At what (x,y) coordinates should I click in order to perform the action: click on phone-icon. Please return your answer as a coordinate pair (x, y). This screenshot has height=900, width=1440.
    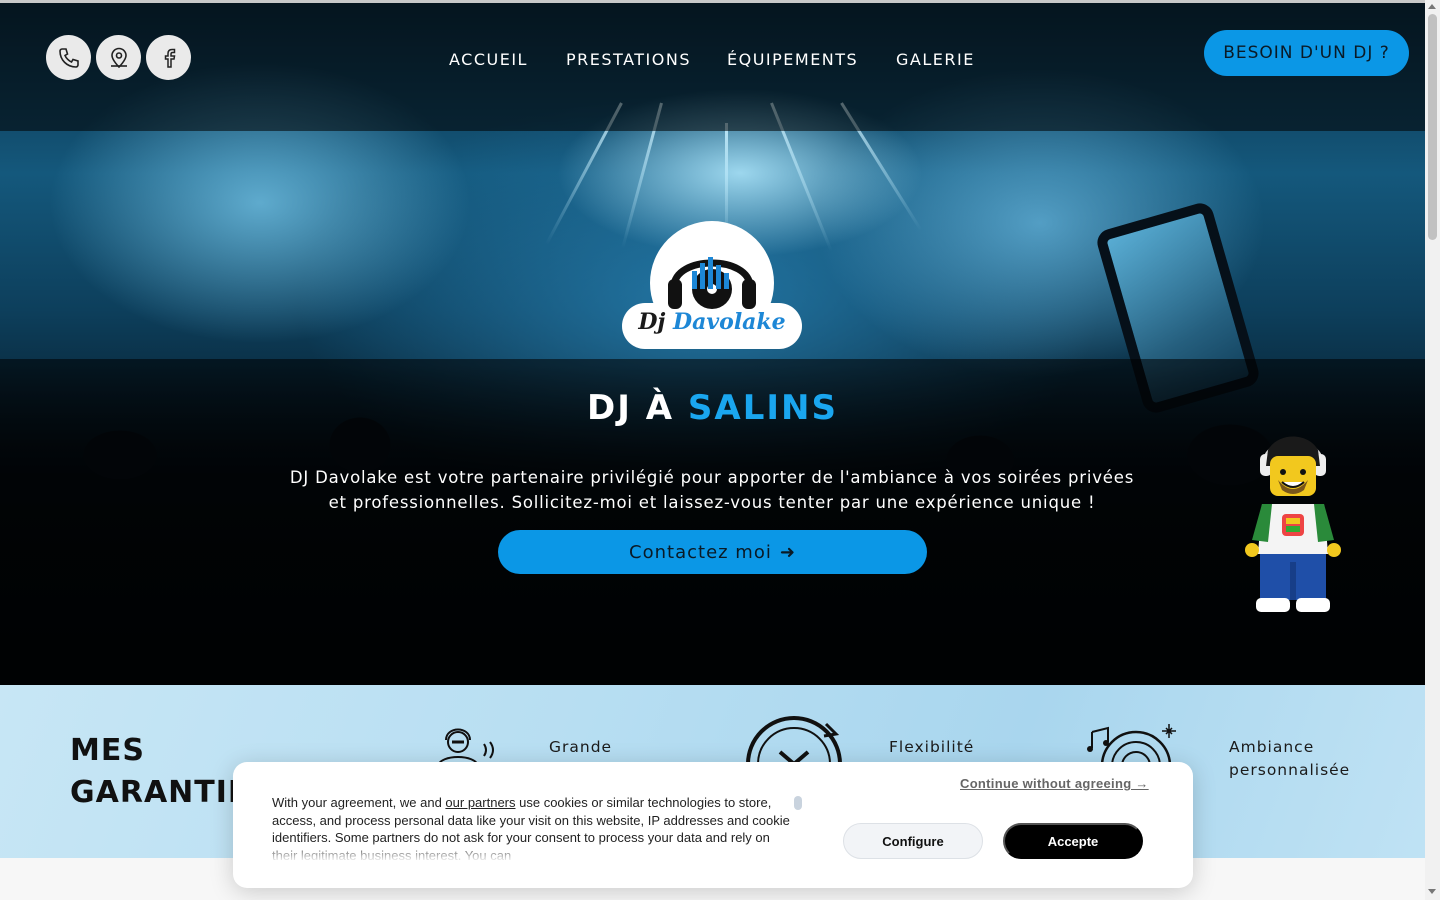
    Looking at the image, I should click on (68, 57).